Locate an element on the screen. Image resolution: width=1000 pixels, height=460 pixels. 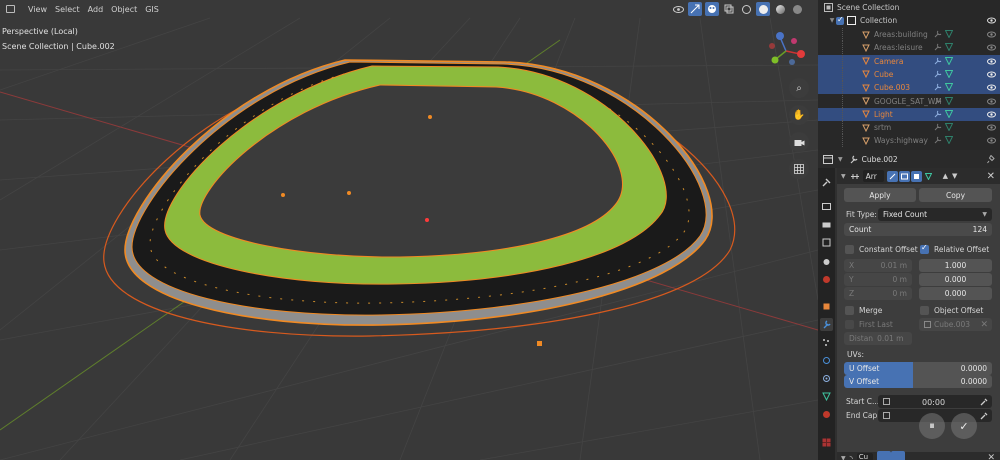
zoom-icon: ⌕ is located at coordinates (799, 88).